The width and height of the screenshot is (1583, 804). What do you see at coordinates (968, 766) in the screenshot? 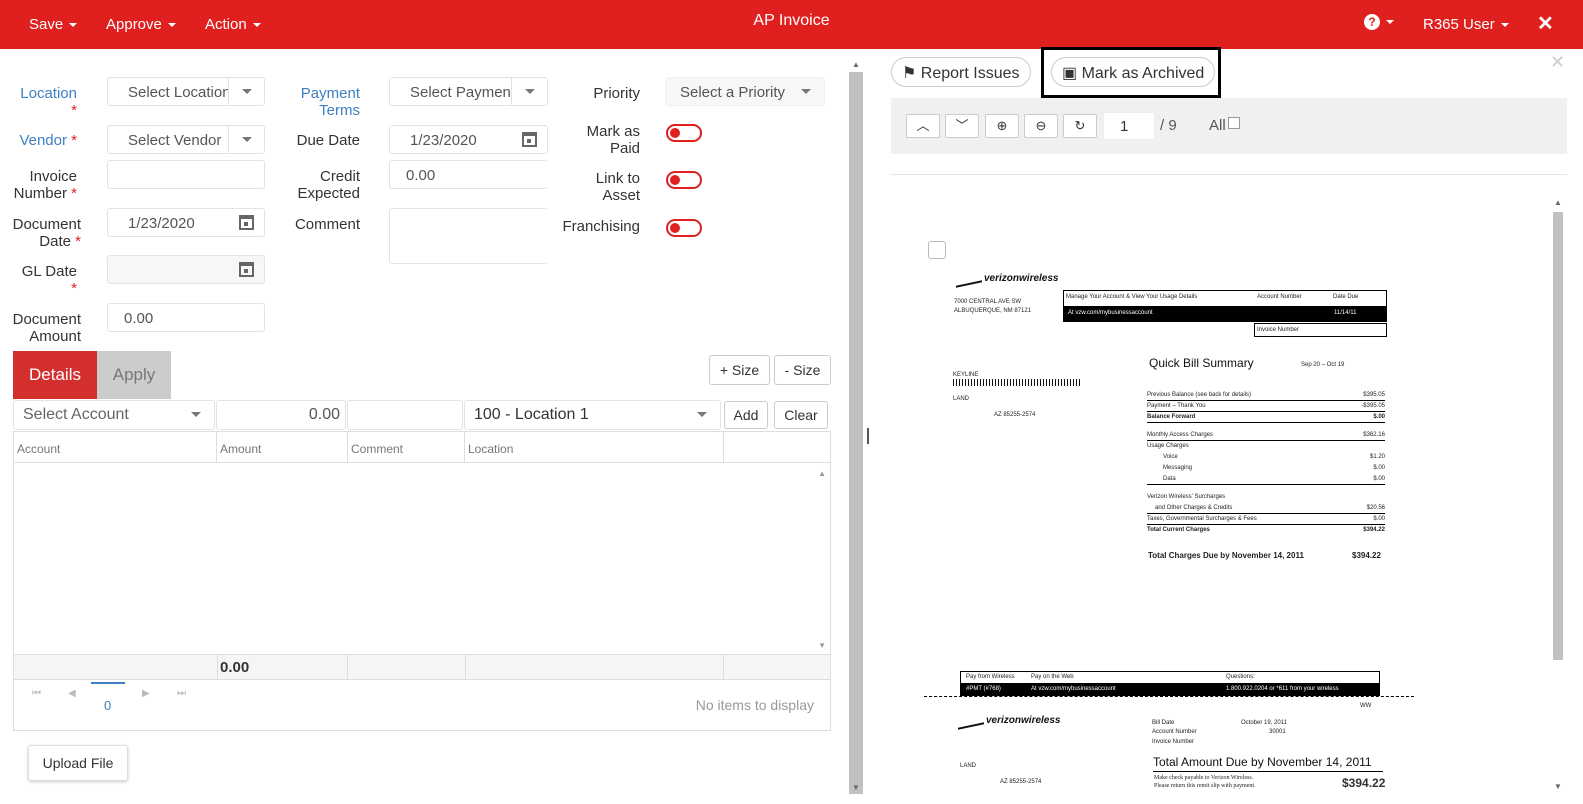
I see `doc-land-2: LAND` at bounding box center [968, 766].